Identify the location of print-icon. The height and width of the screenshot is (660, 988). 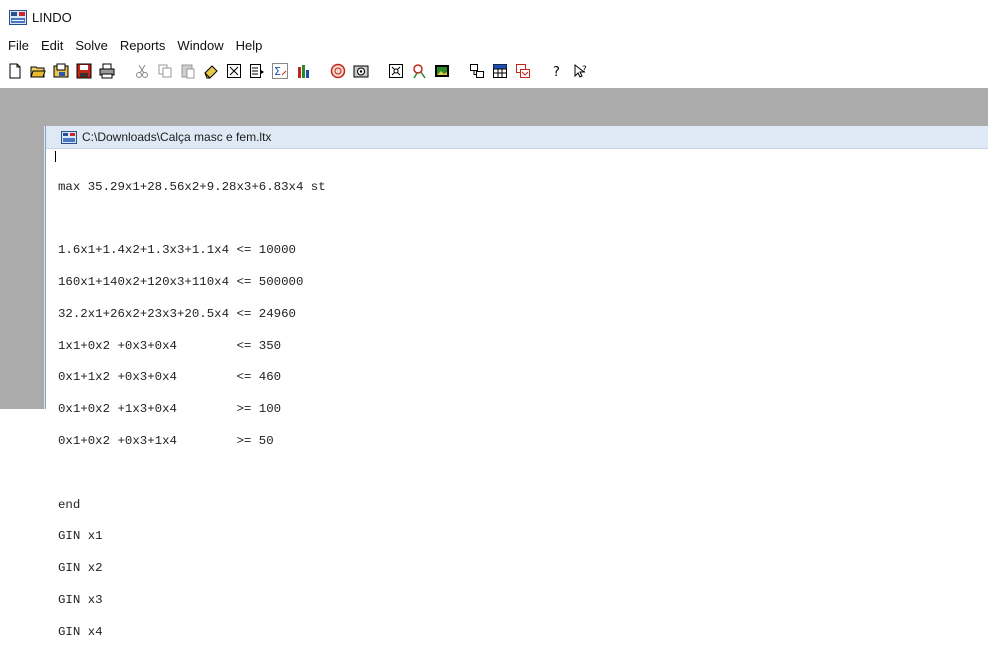
(106, 71).